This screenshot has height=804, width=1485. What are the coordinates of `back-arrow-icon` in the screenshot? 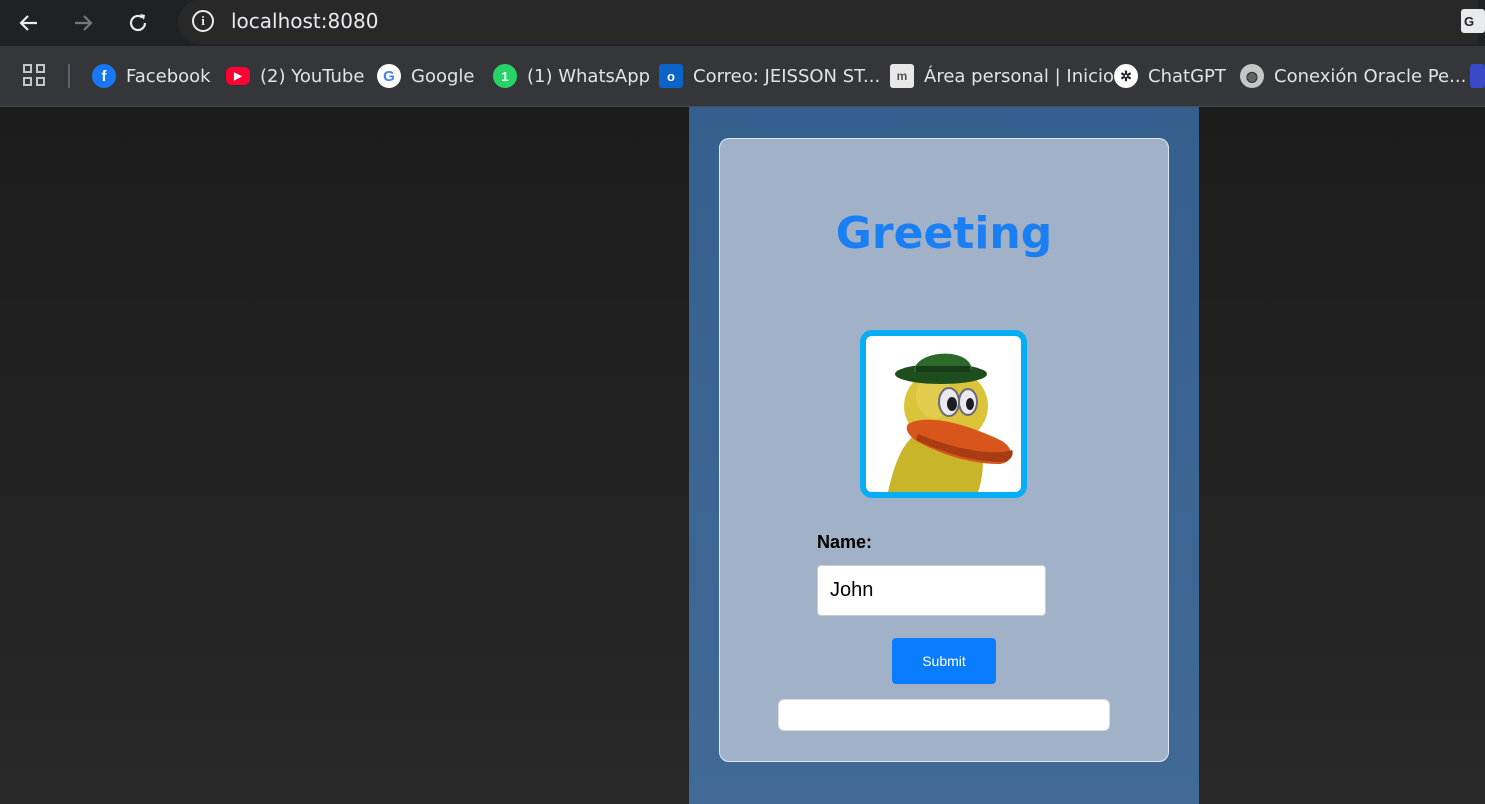 It's located at (28, 23).